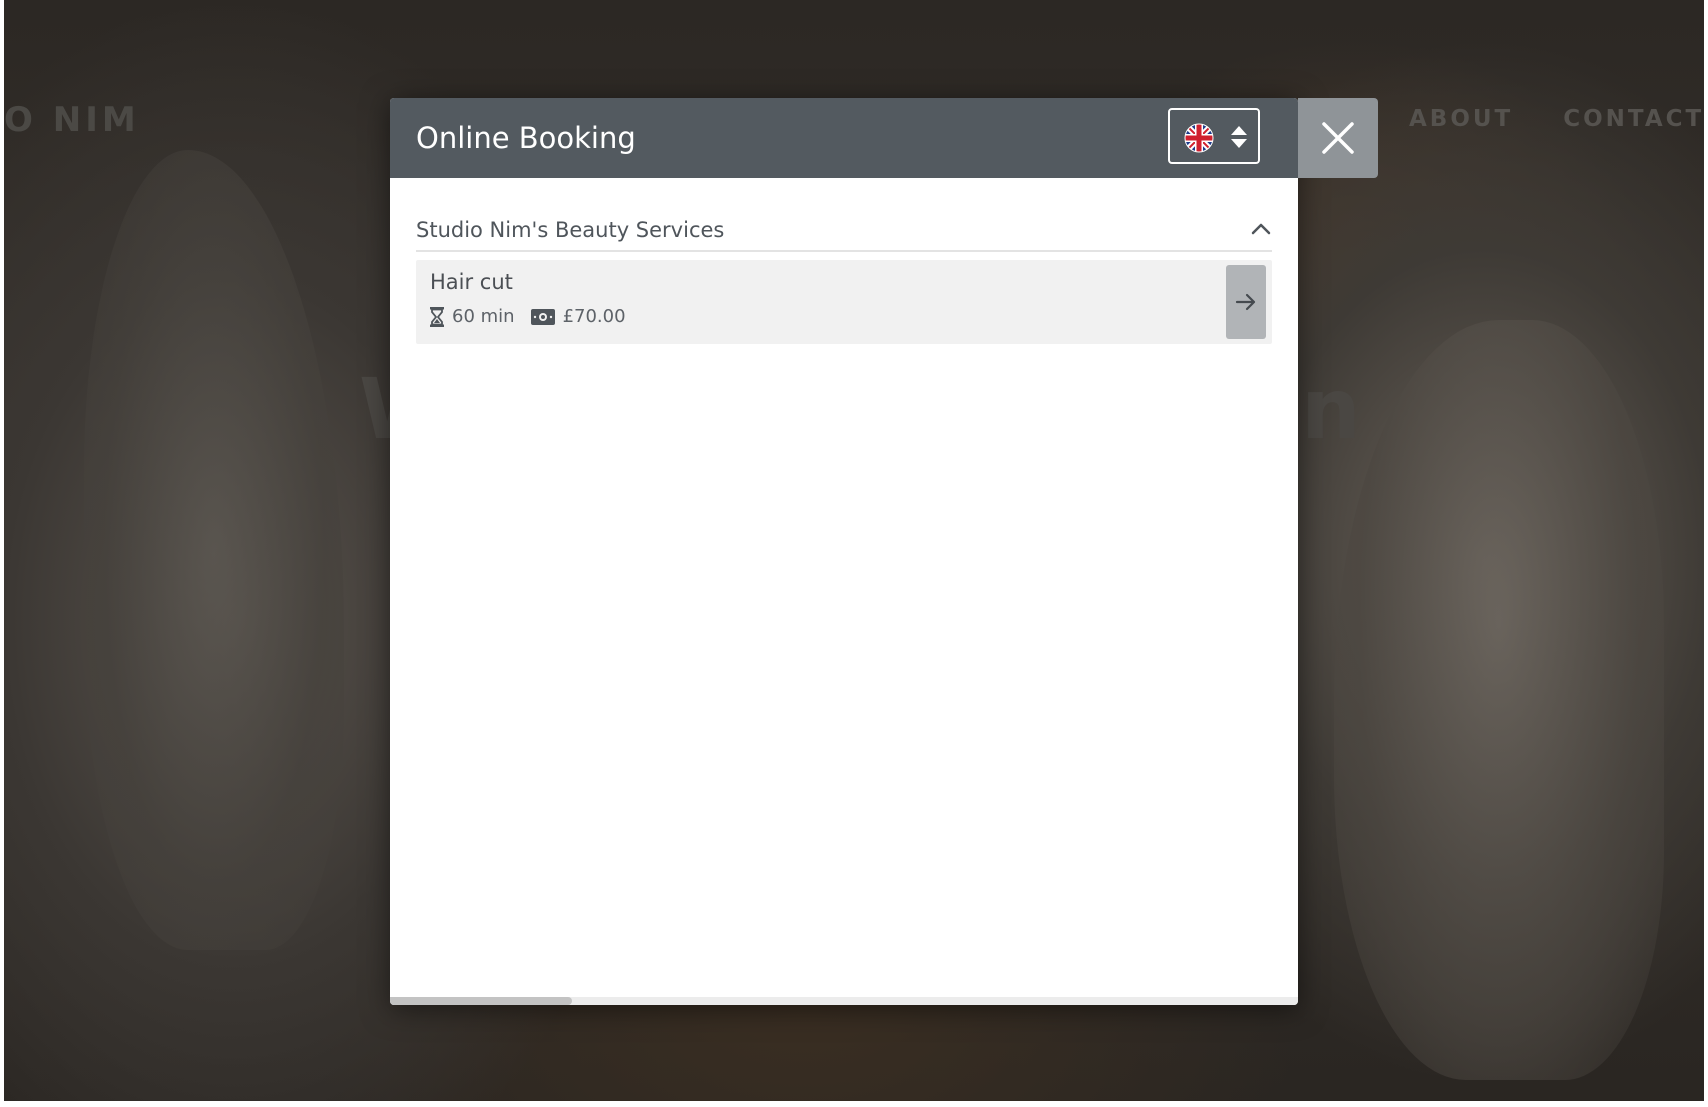  What do you see at coordinates (1556, 119) in the screenshot?
I see `site-nav: ABOUT CONTACT` at bounding box center [1556, 119].